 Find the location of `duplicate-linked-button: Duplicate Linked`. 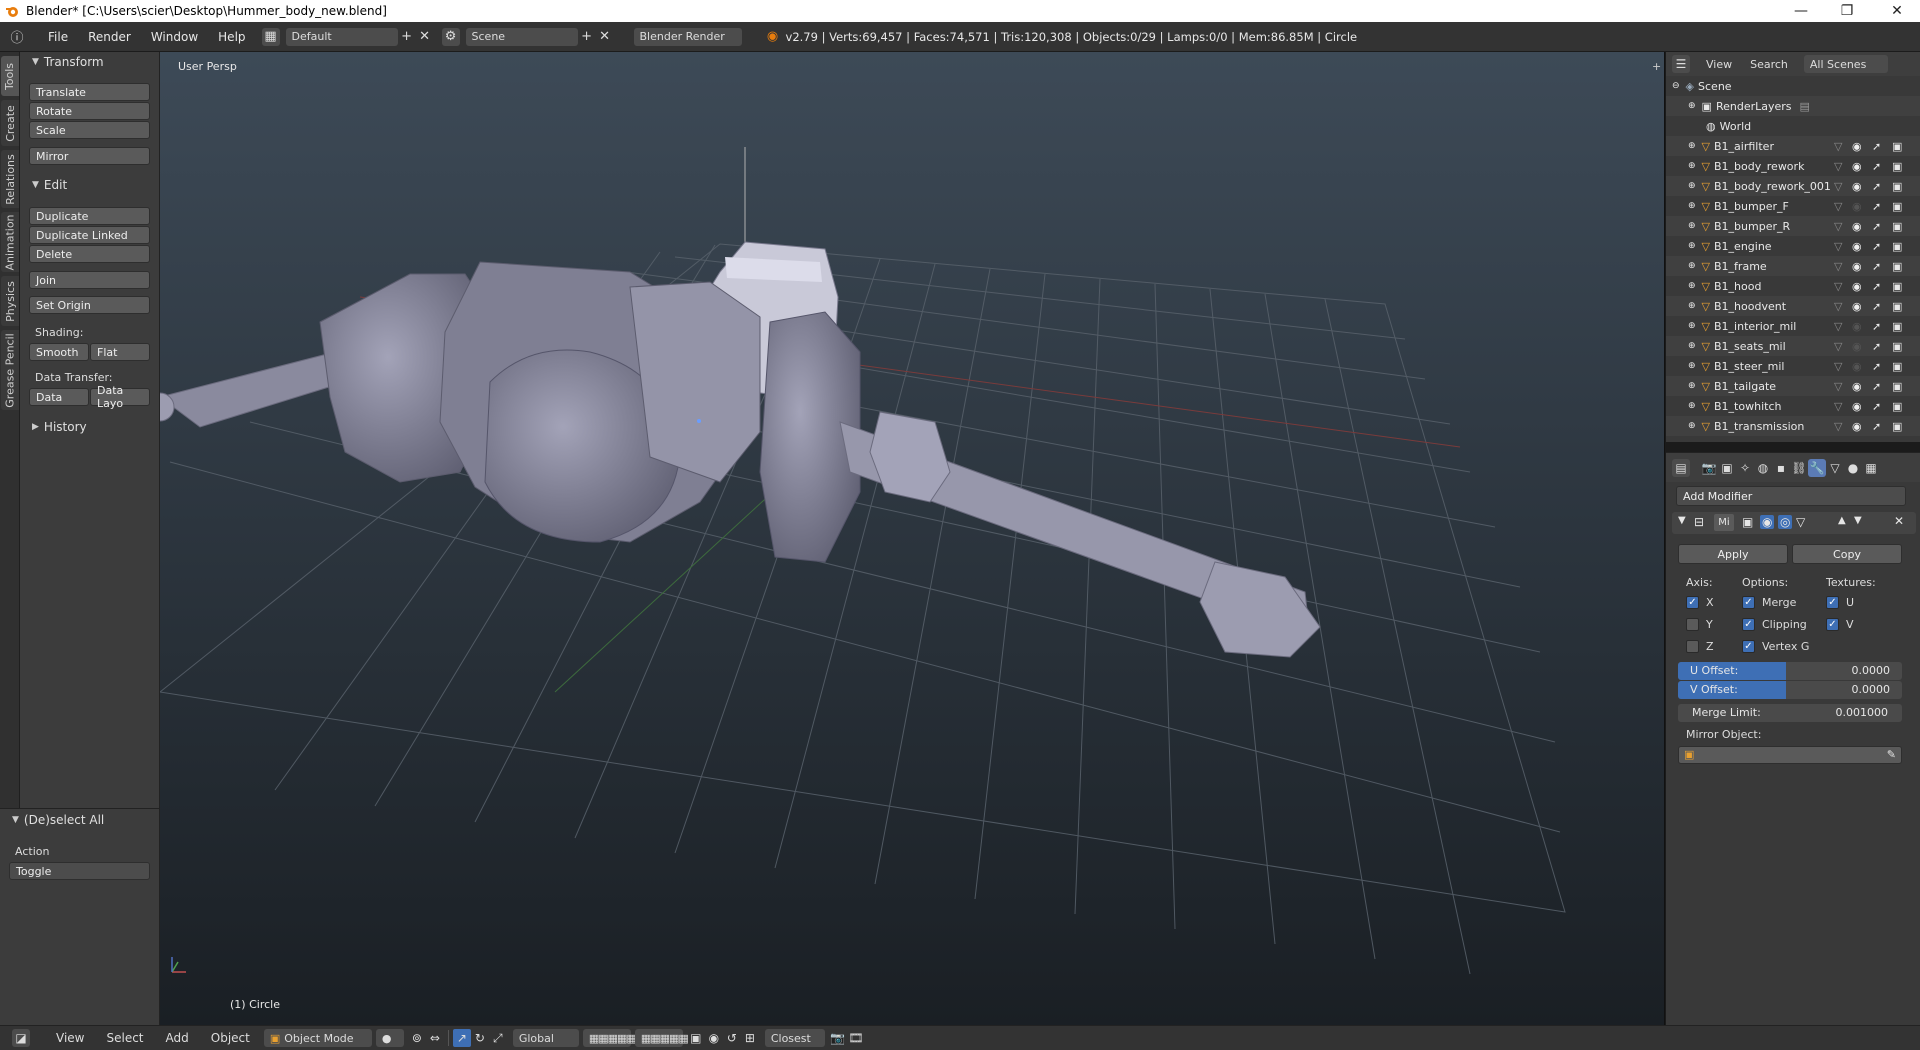

duplicate-linked-button: Duplicate Linked is located at coordinates (89, 235).